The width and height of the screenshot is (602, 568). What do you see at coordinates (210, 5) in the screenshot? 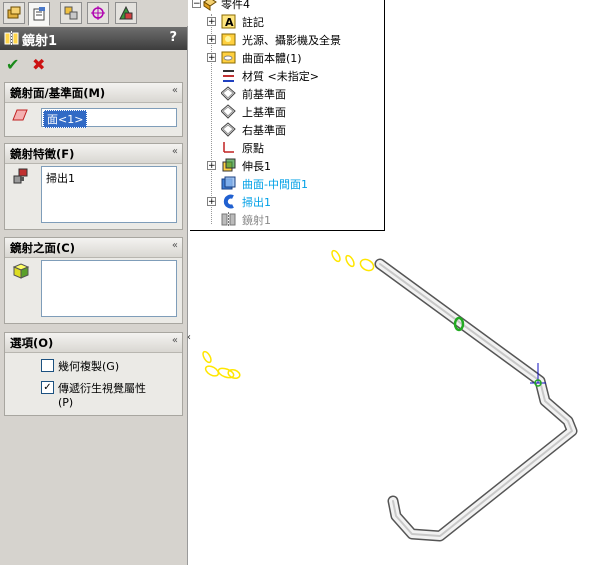
I see `part-icon` at bounding box center [210, 5].